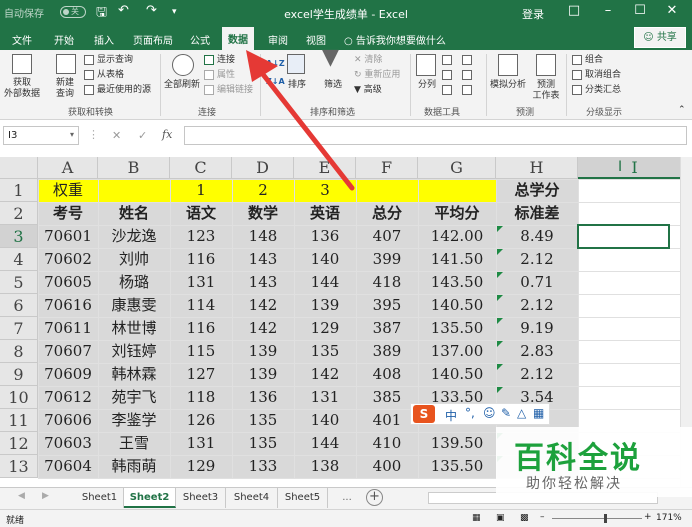 Image resolution: width=692 pixels, height=527 pixels. I want to click on cell-d10: 136, so click(263, 397).